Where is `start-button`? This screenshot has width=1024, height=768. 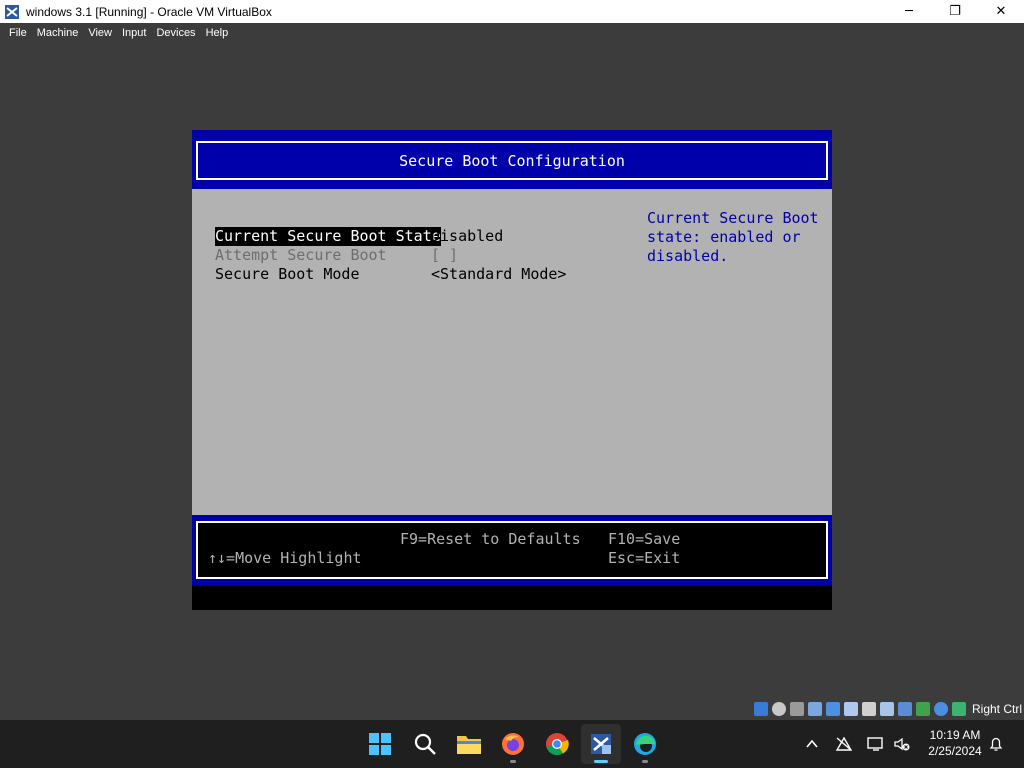
start-button is located at coordinates (380, 744).